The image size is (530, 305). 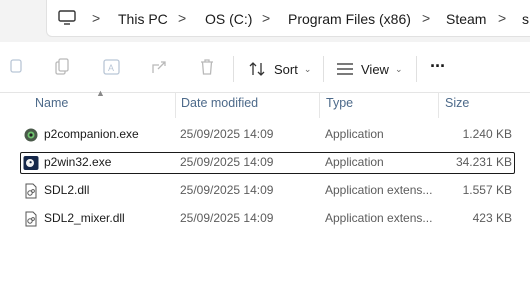 What do you see at coordinates (51, 103) in the screenshot?
I see `column-header-name: Name` at bounding box center [51, 103].